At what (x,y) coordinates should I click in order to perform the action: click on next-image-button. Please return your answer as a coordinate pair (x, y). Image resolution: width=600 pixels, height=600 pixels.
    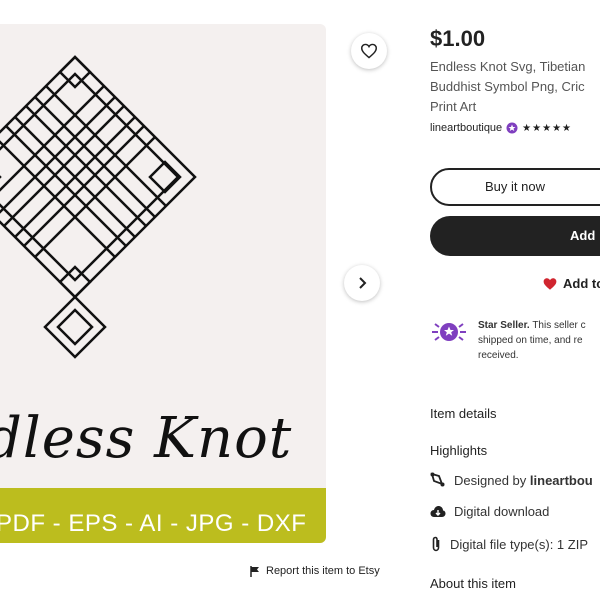
    Looking at the image, I should click on (362, 283).